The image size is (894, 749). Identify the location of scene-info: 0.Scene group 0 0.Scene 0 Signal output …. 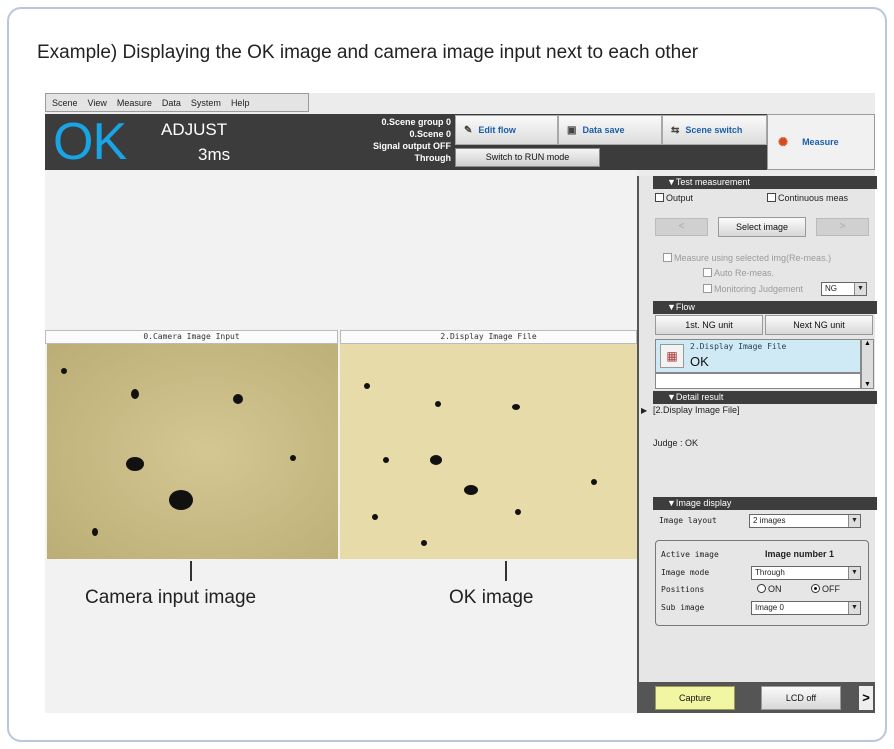
(395, 140).